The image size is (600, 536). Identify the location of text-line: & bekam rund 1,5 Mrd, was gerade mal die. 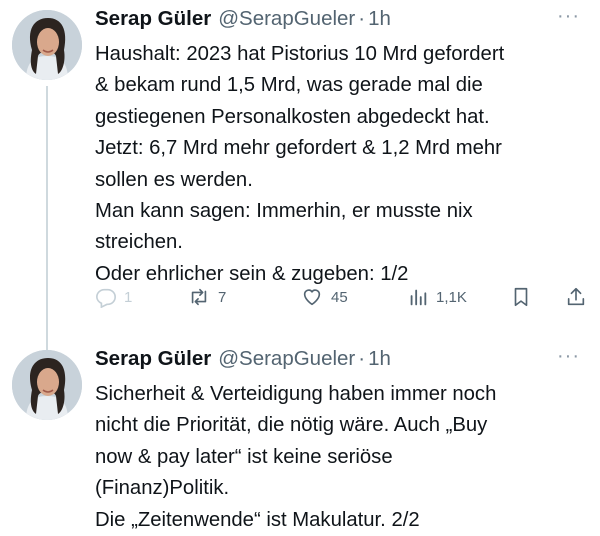
(289, 85).